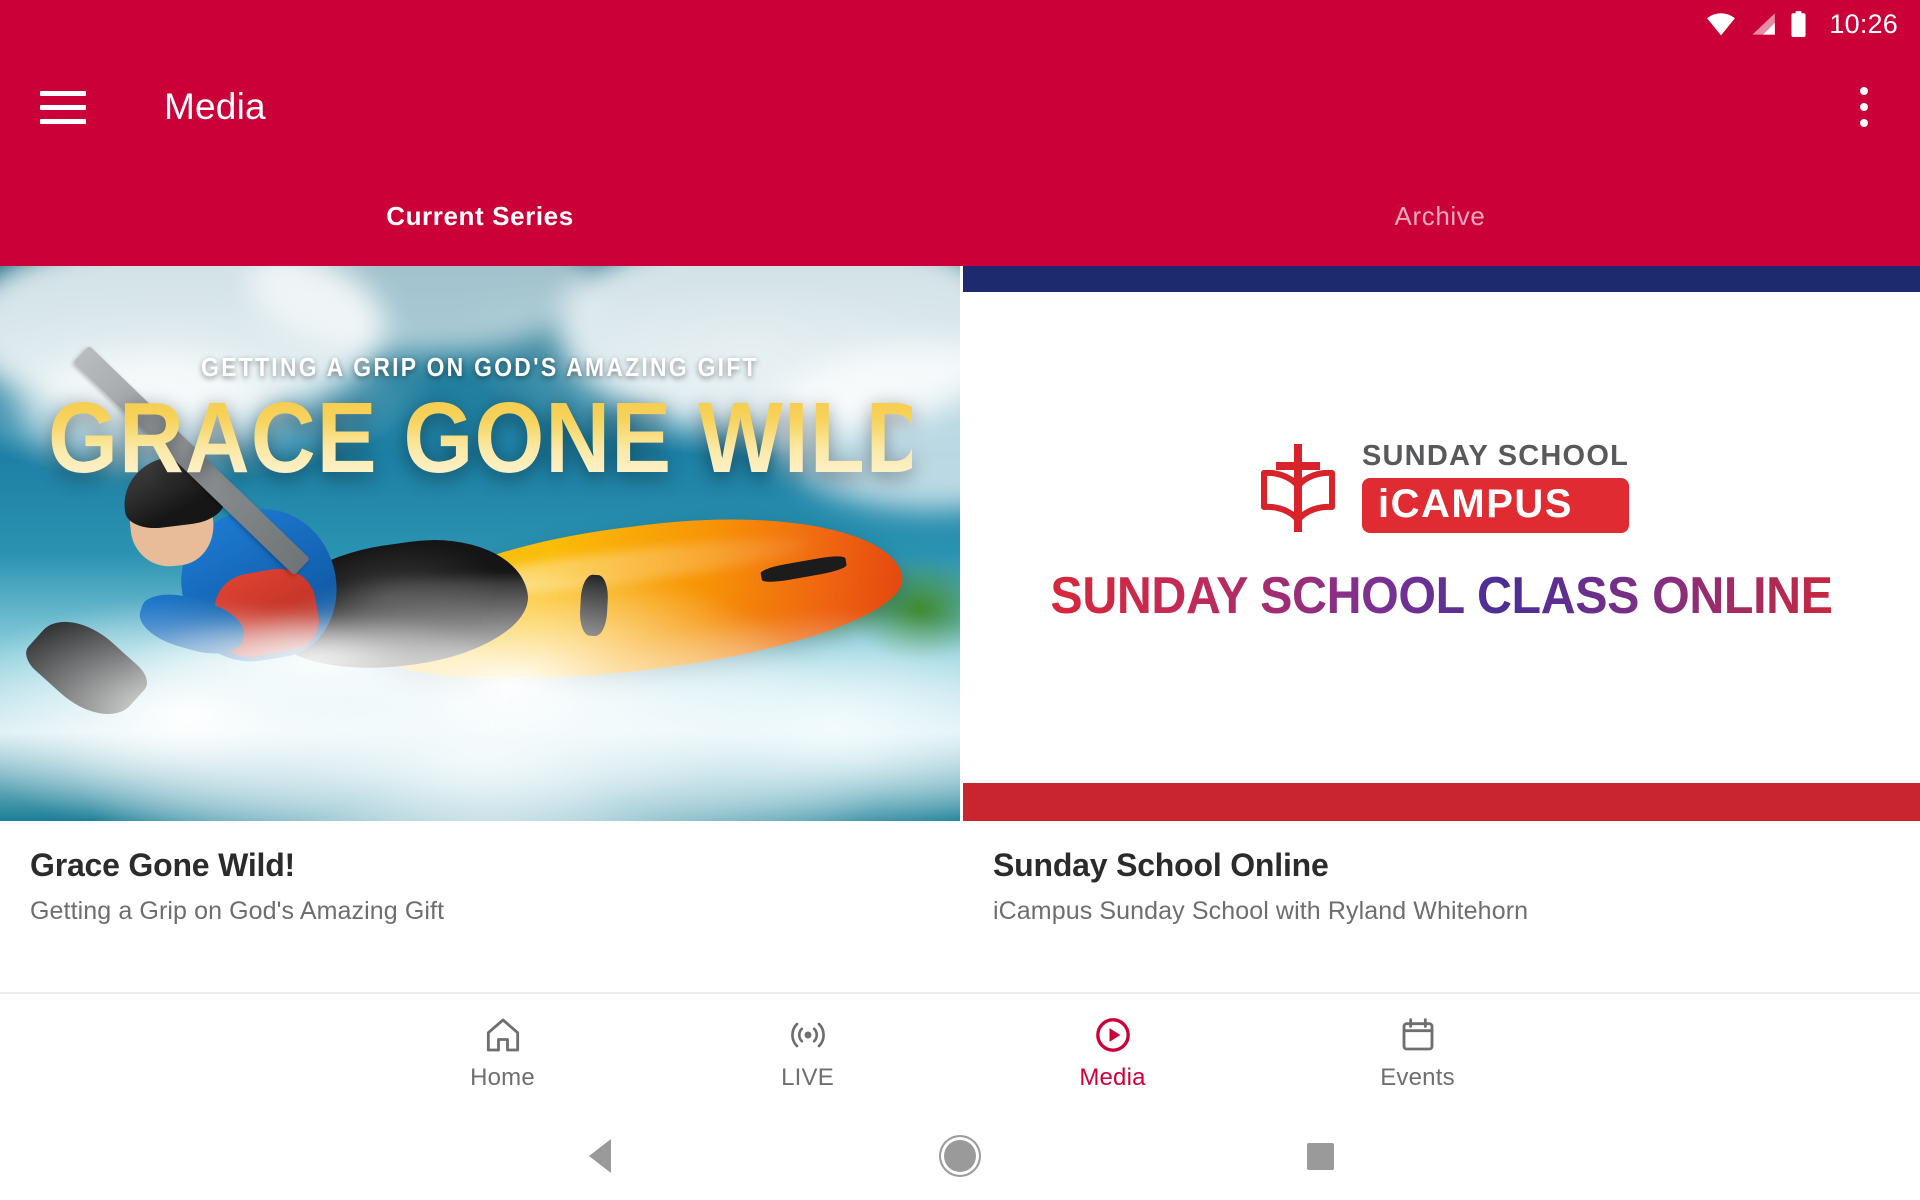 The image size is (1920, 1200). What do you see at coordinates (215, 106) in the screenshot?
I see `page-title: Media` at bounding box center [215, 106].